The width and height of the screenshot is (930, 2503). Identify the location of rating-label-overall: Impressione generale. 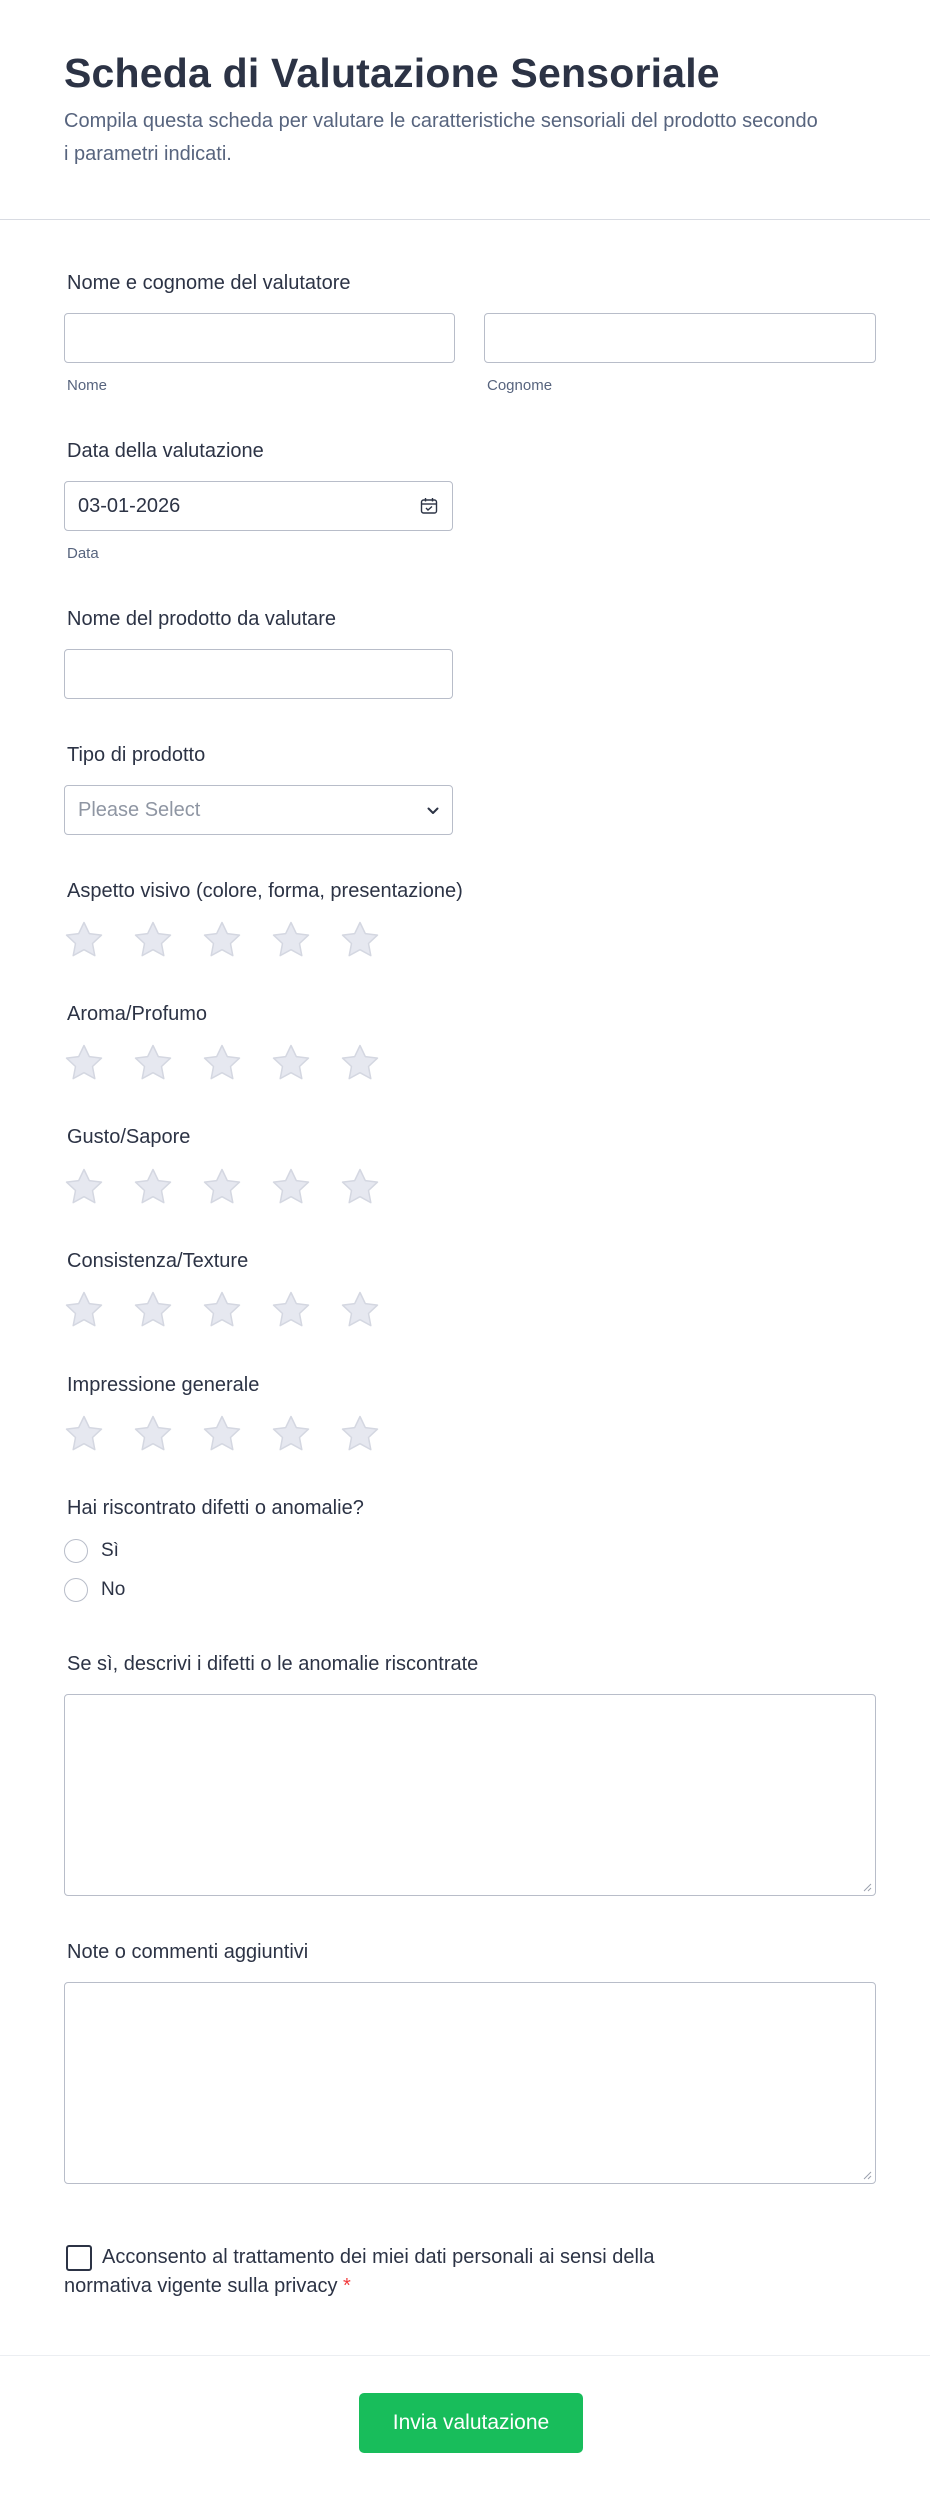
(163, 1385).